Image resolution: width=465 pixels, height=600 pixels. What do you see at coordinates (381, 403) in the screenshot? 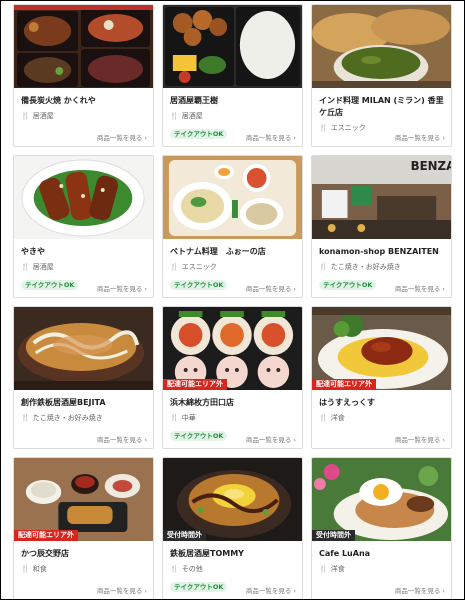
I see `restaurant-name: はうすえっくす` at bounding box center [381, 403].